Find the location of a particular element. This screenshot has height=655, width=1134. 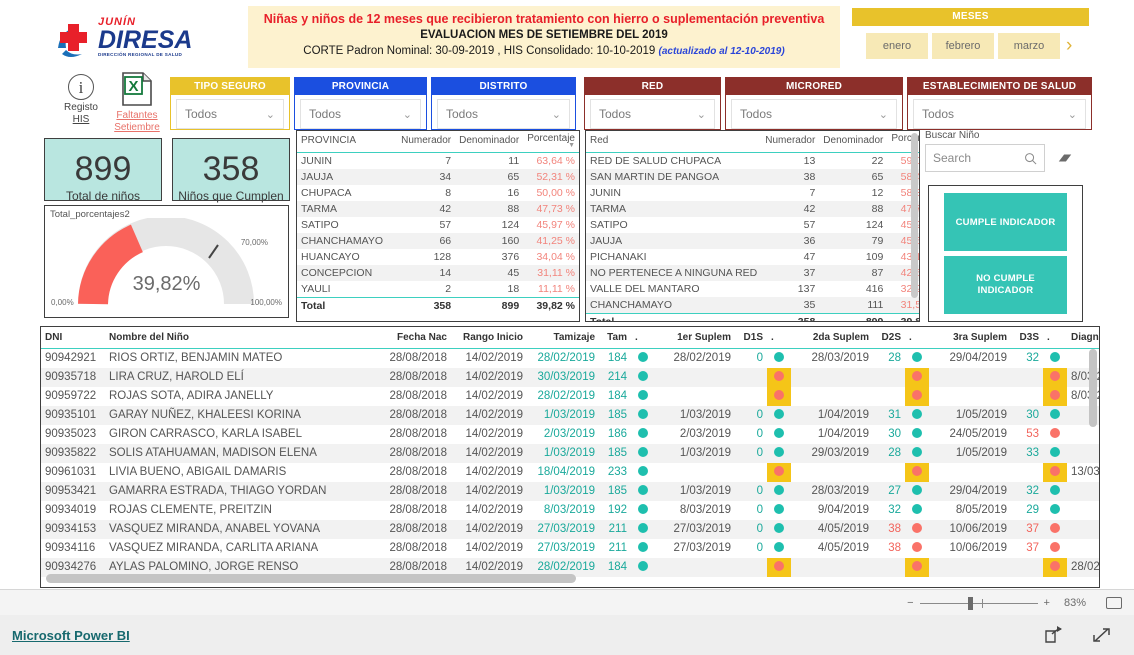

zoom-slider-thumb is located at coordinates (970, 603).